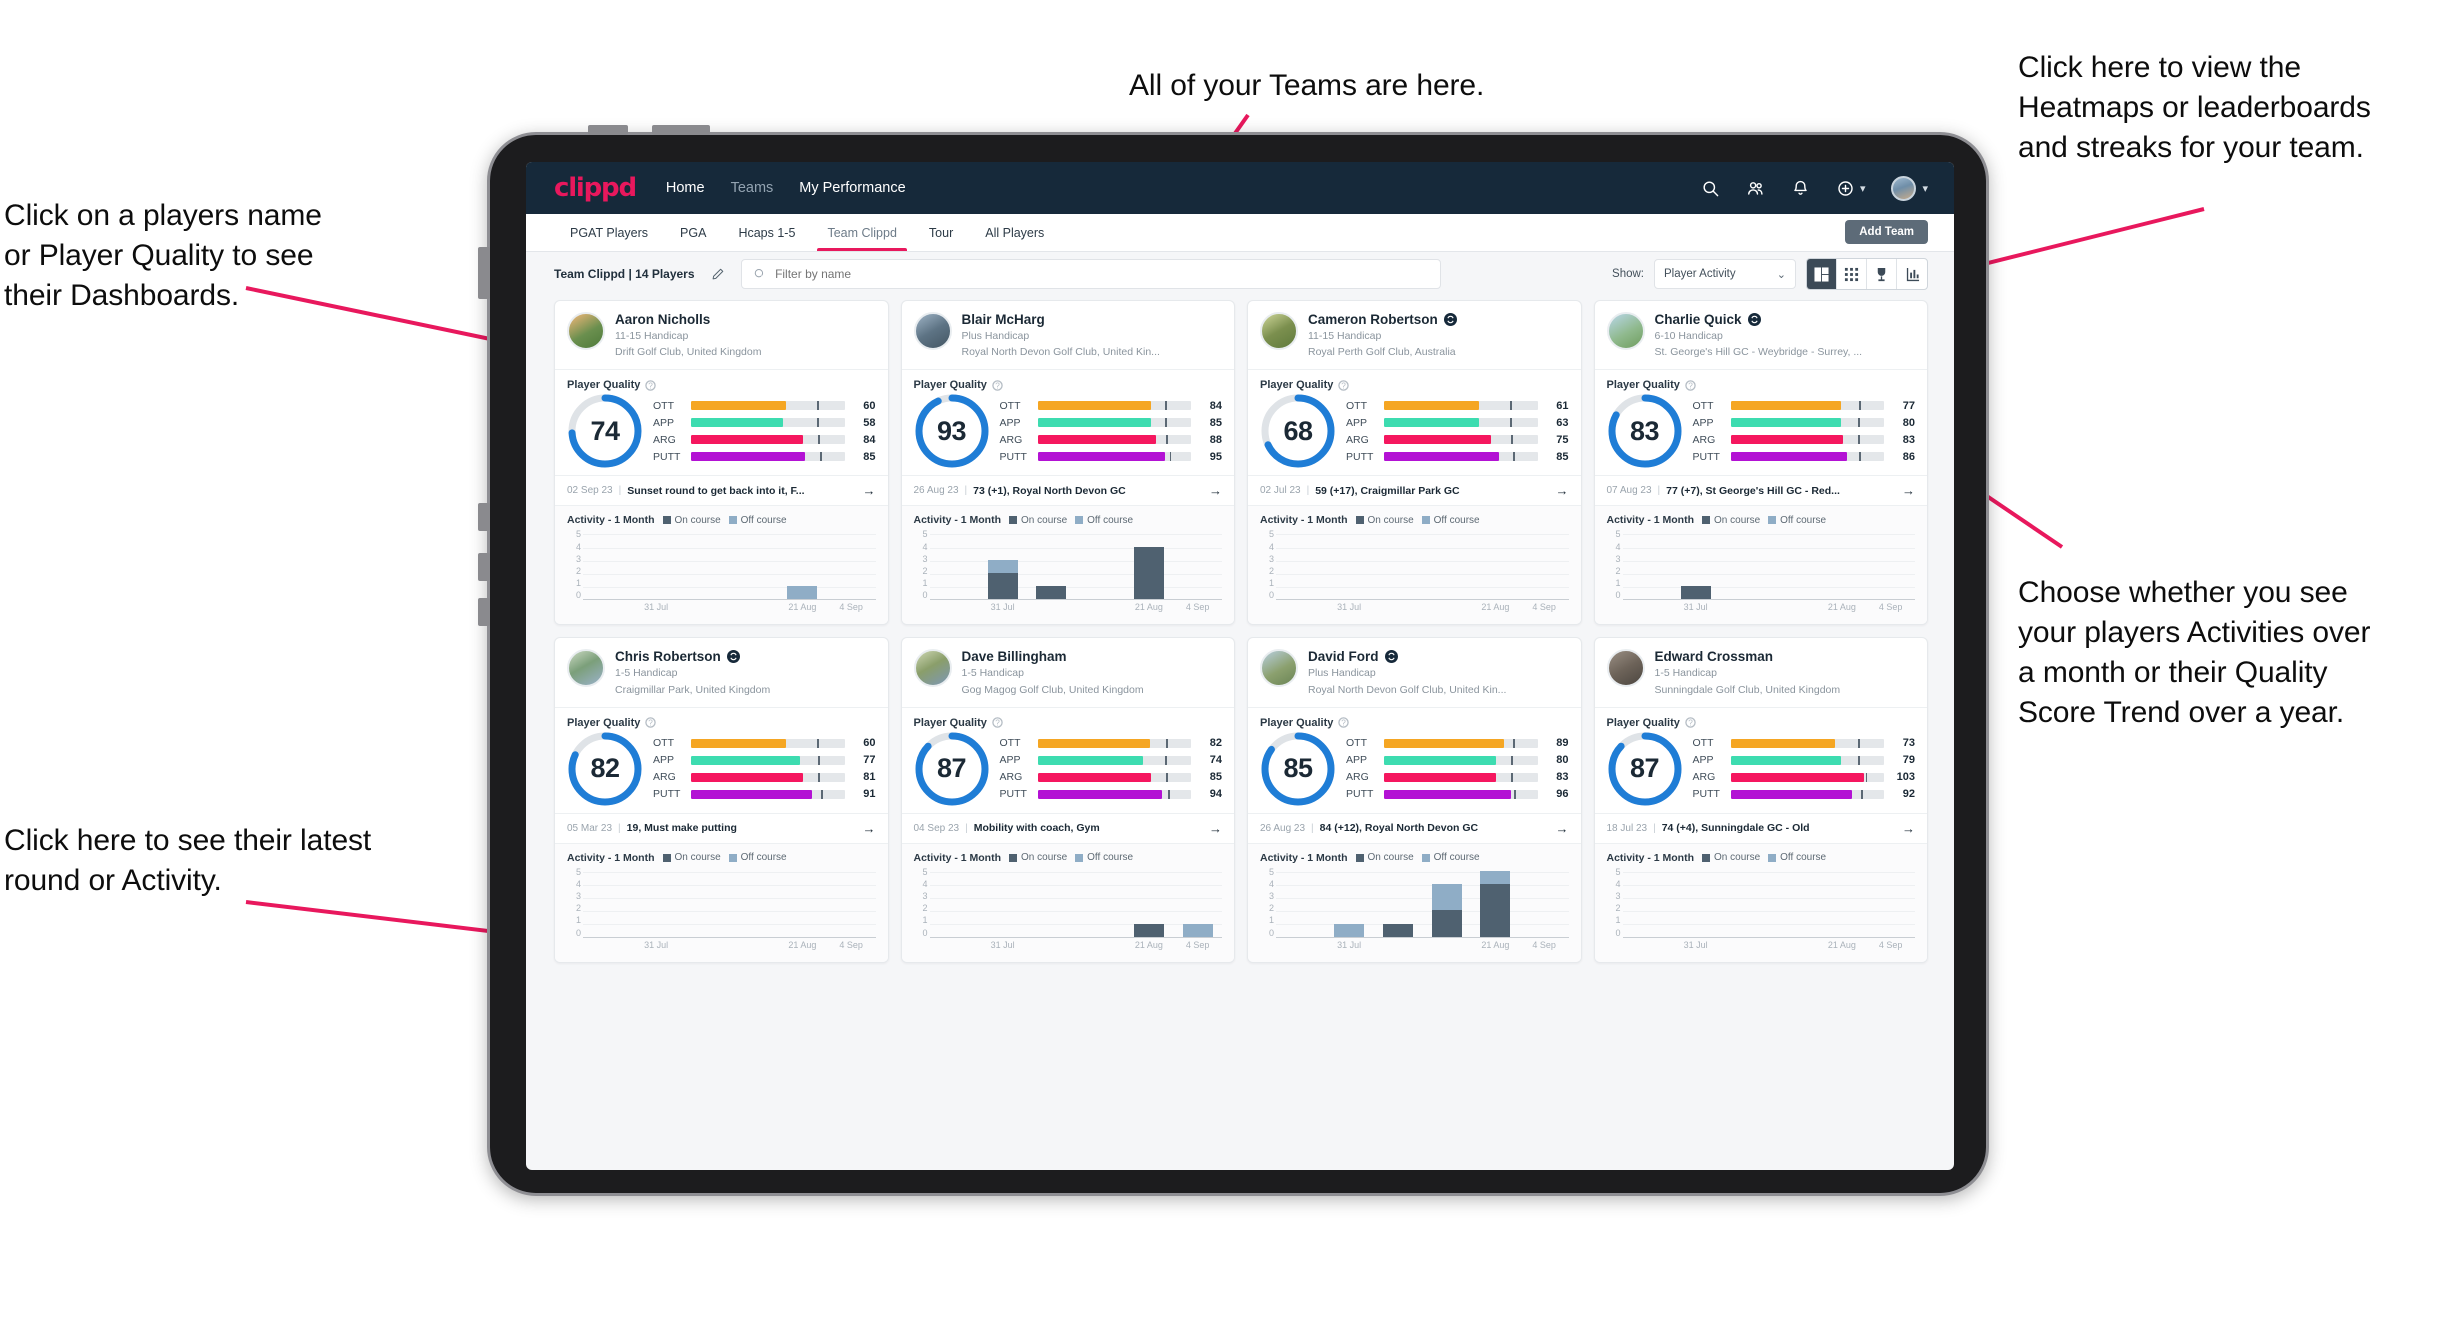 The height and width of the screenshot is (1319, 2452). Describe the element at coordinates (1003, 319) in the screenshot. I see `player-name: Blair McHarg` at that location.